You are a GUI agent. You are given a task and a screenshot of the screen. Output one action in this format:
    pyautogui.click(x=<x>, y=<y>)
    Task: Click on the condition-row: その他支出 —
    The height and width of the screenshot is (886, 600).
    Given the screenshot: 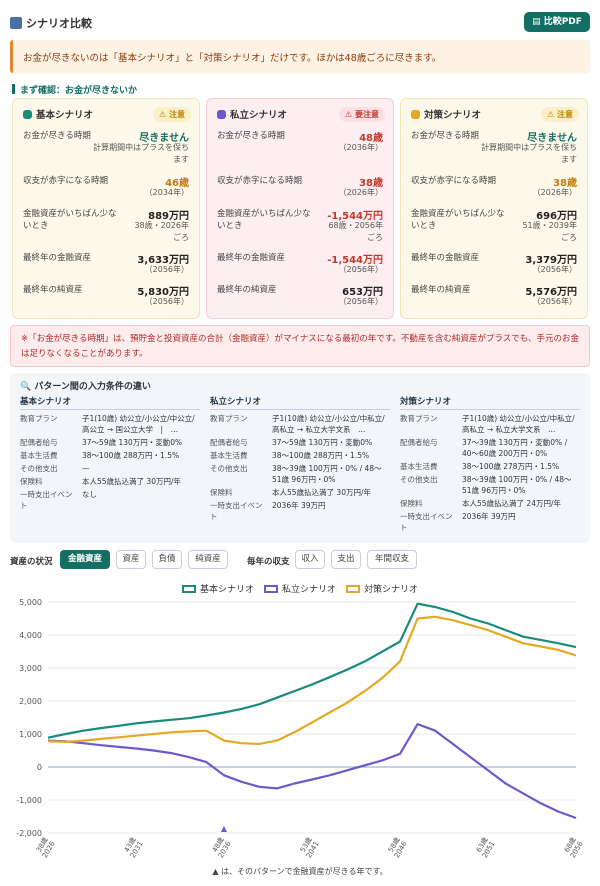 What is the action you would take?
    pyautogui.click(x=110, y=468)
    